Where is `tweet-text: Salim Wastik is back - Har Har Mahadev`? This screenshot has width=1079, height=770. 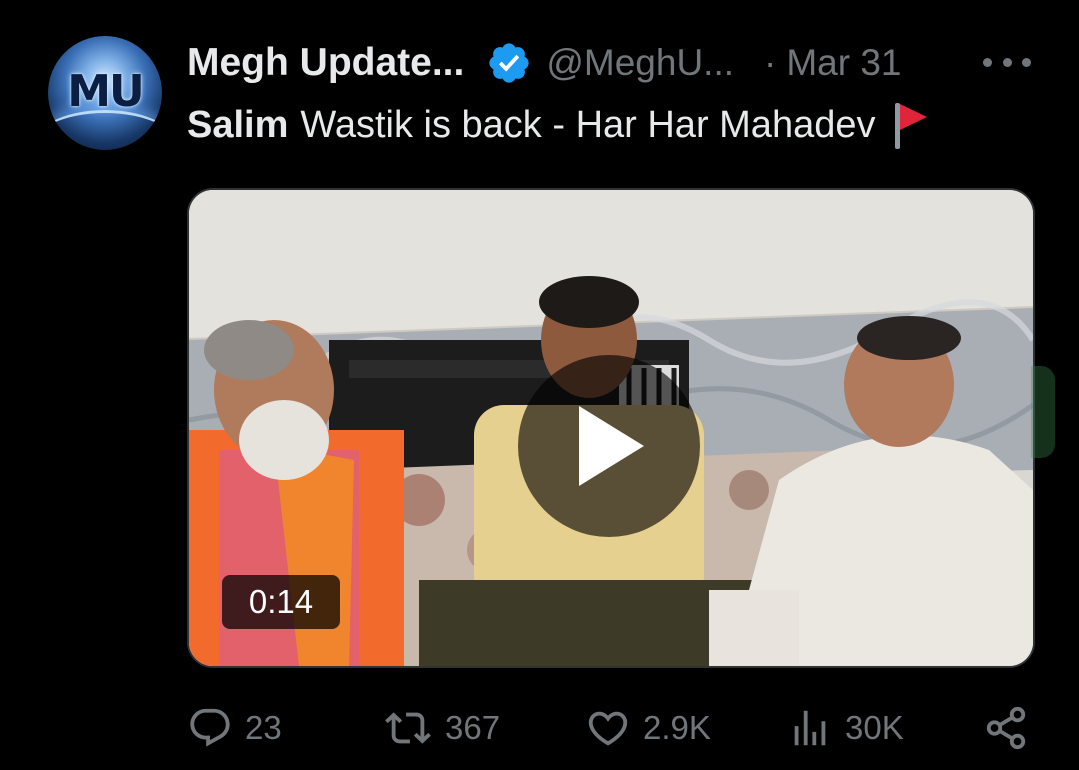
tweet-text: Salim Wastik is back - Har Har Mahadev is located at coordinates (559, 125).